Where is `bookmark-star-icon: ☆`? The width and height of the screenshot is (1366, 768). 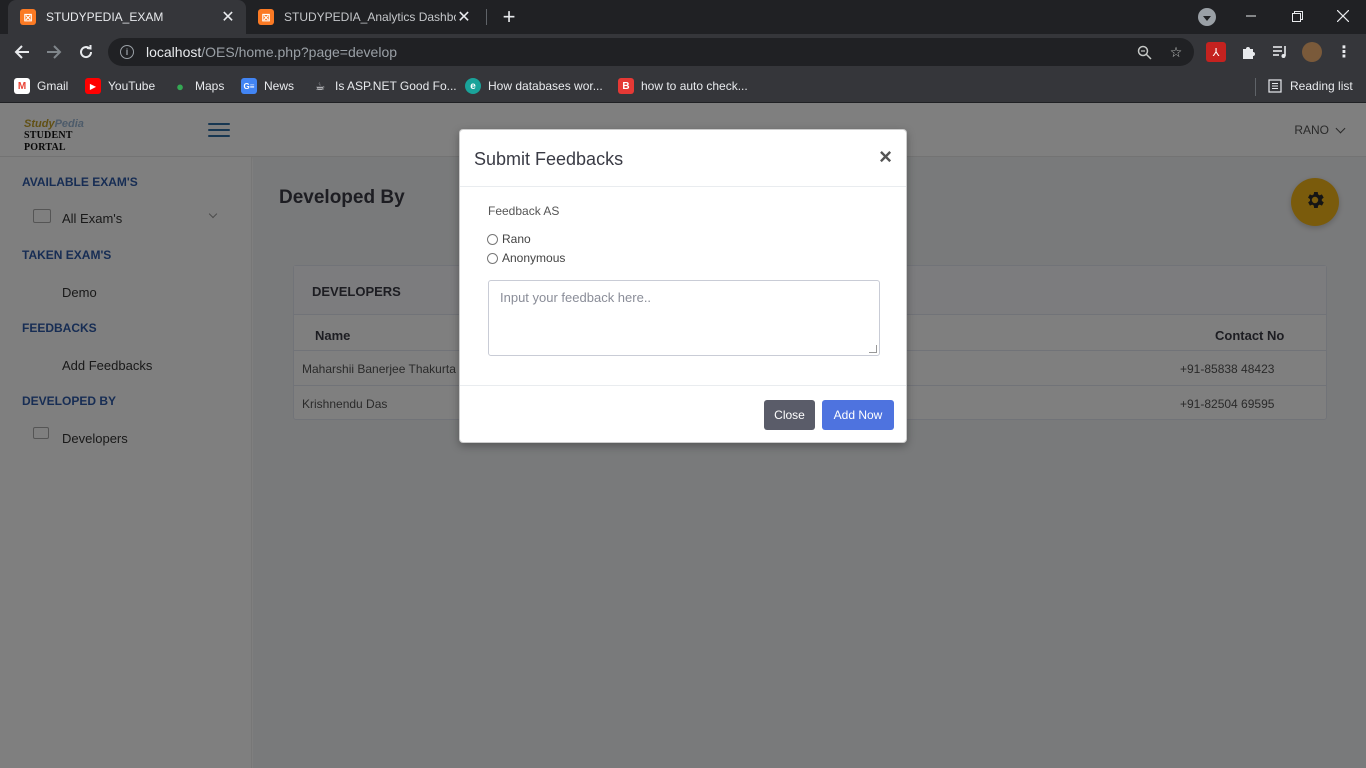 bookmark-star-icon: ☆ is located at coordinates (1176, 52).